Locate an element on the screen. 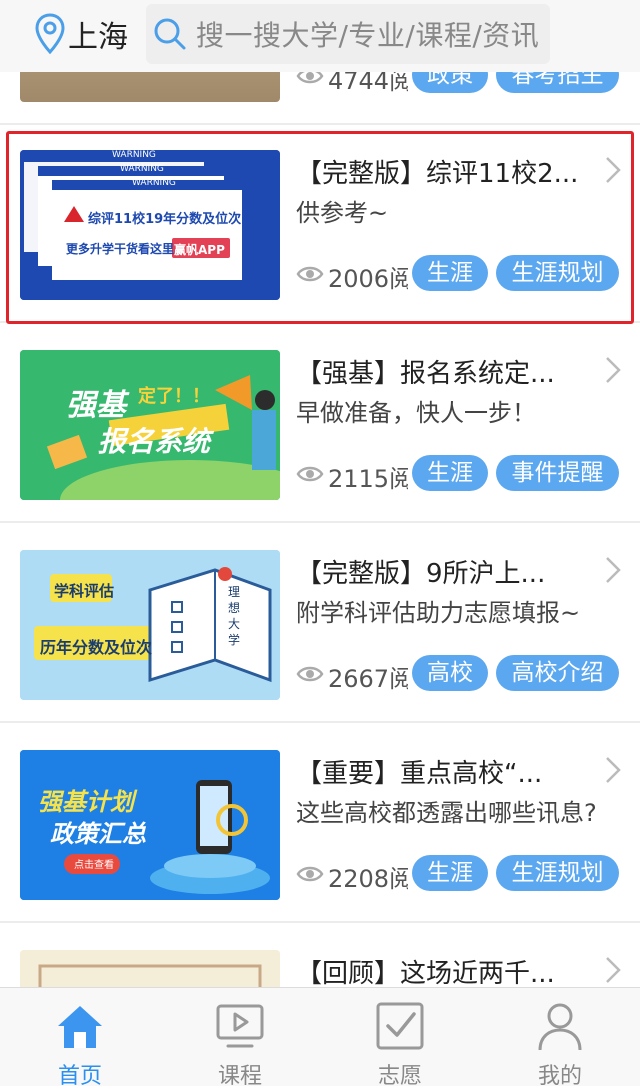  search-input: 搜一搜大学/专业/课程/资讯 is located at coordinates (348, 34).